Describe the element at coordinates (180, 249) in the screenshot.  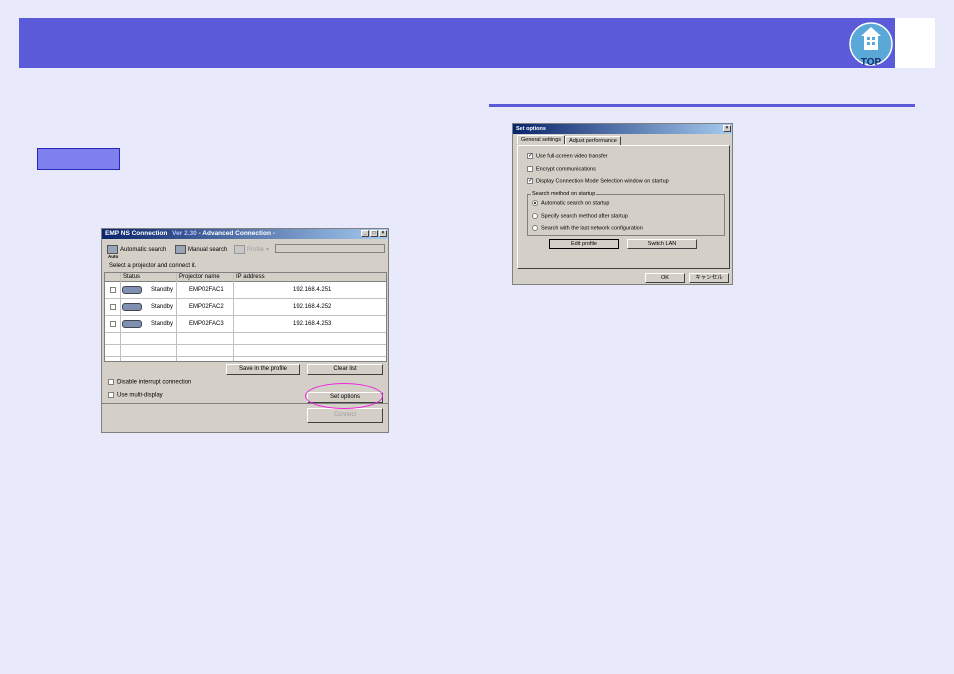
I see `manual-search-icon` at that location.